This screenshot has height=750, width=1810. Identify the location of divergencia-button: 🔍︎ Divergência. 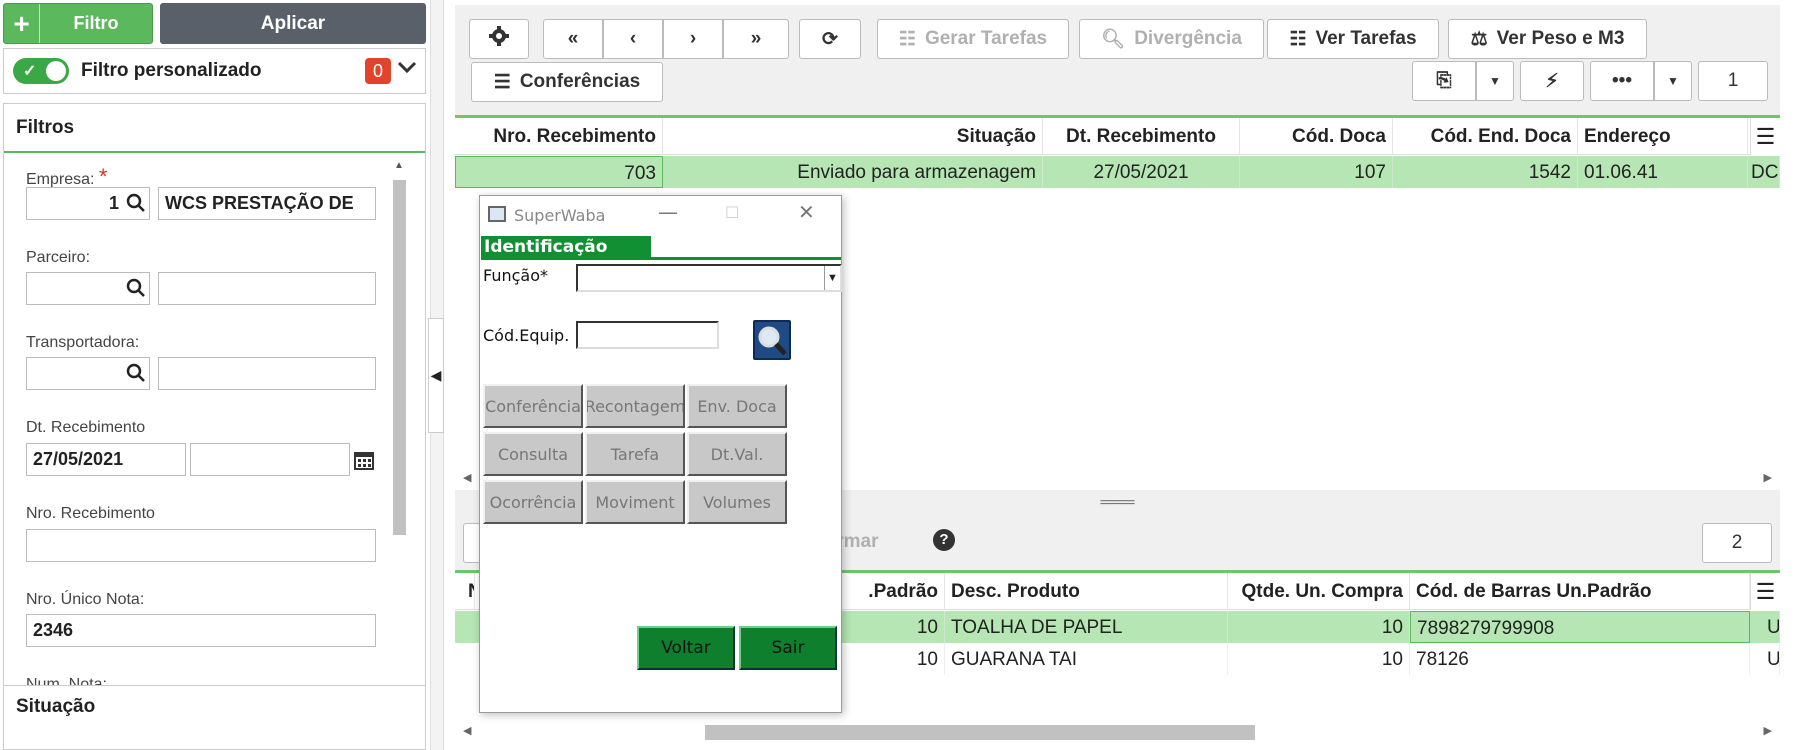
(1171, 39).